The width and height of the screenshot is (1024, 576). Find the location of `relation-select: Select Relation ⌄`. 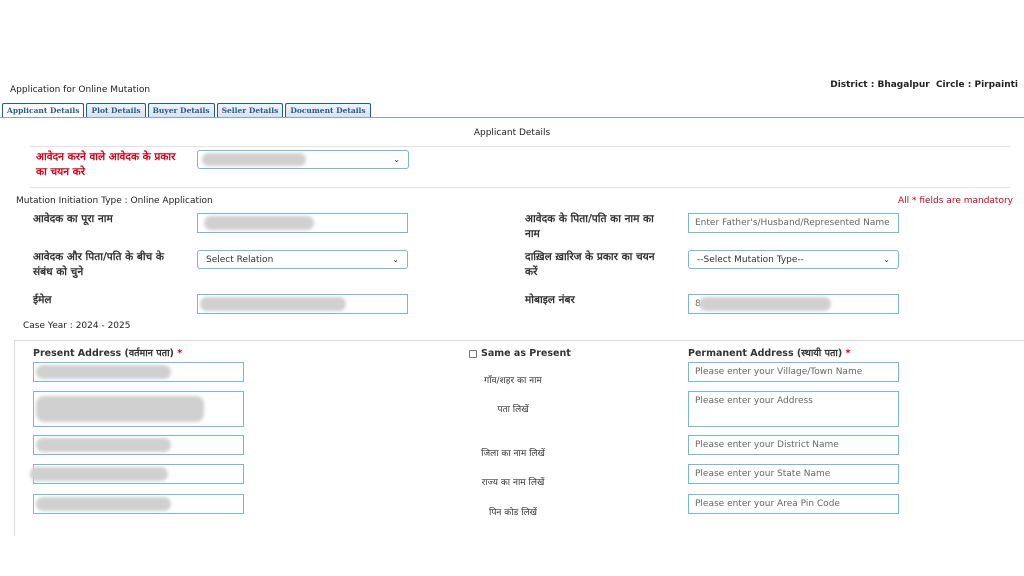

relation-select: Select Relation ⌄ is located at coordinates (302, 259).